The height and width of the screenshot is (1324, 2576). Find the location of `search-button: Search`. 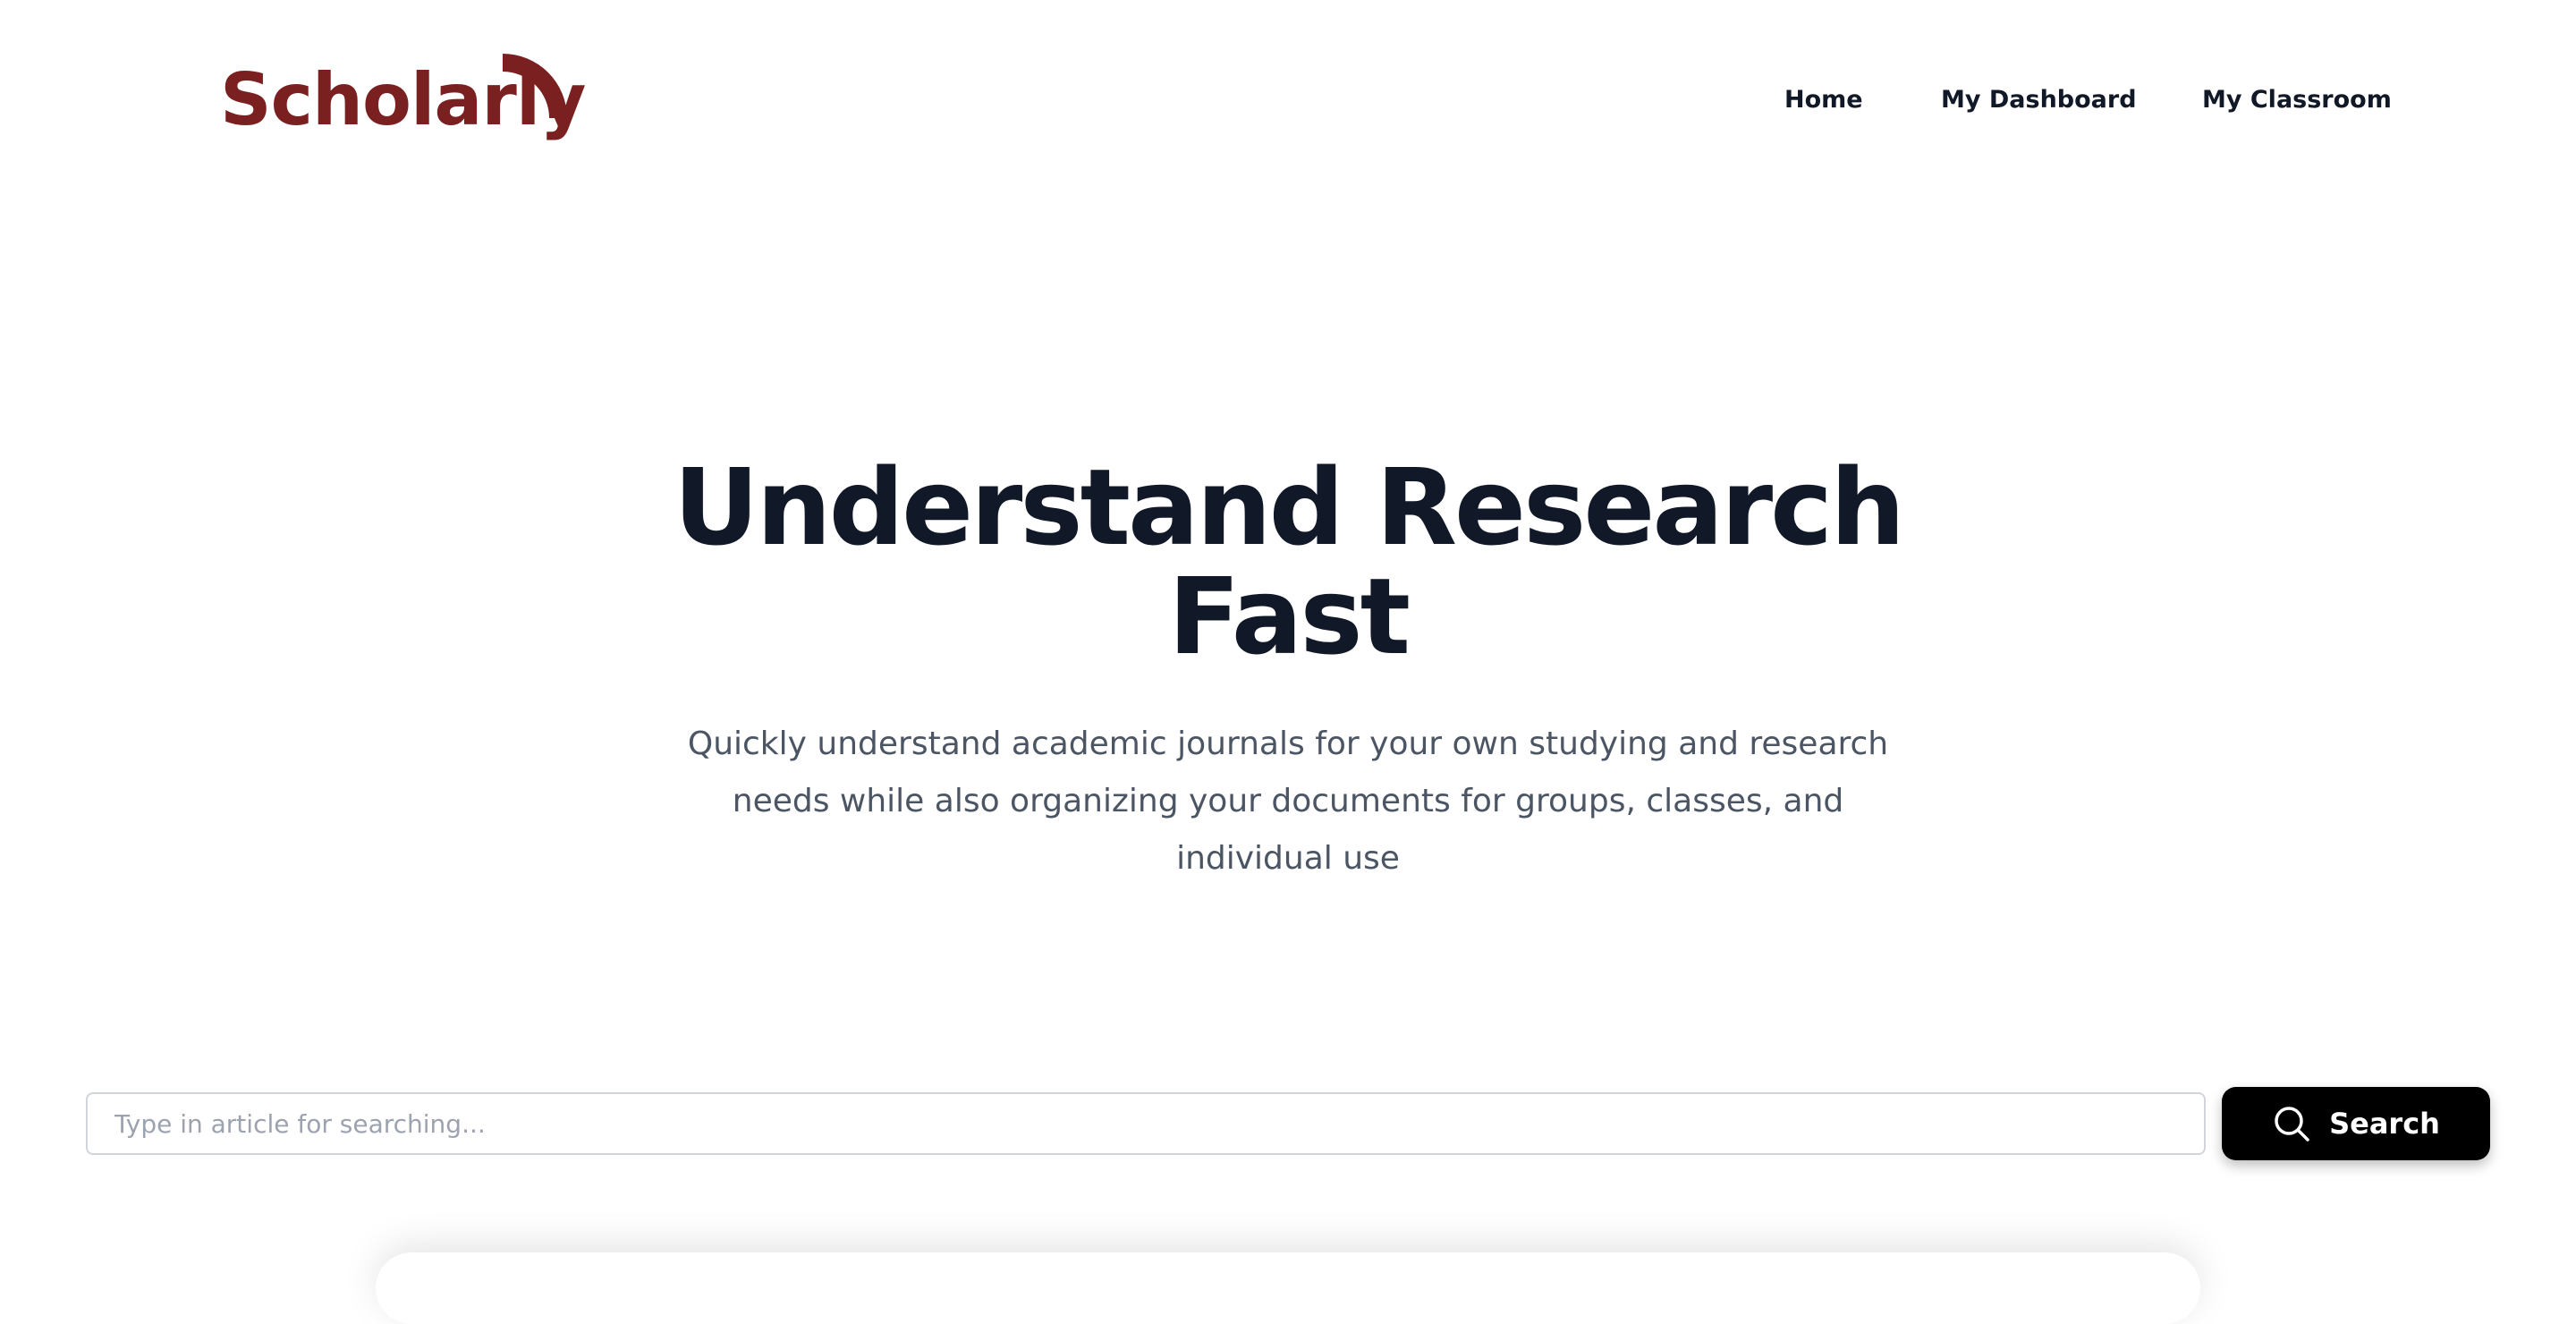

search-button: Search is located at coordinates (2356, 1123).